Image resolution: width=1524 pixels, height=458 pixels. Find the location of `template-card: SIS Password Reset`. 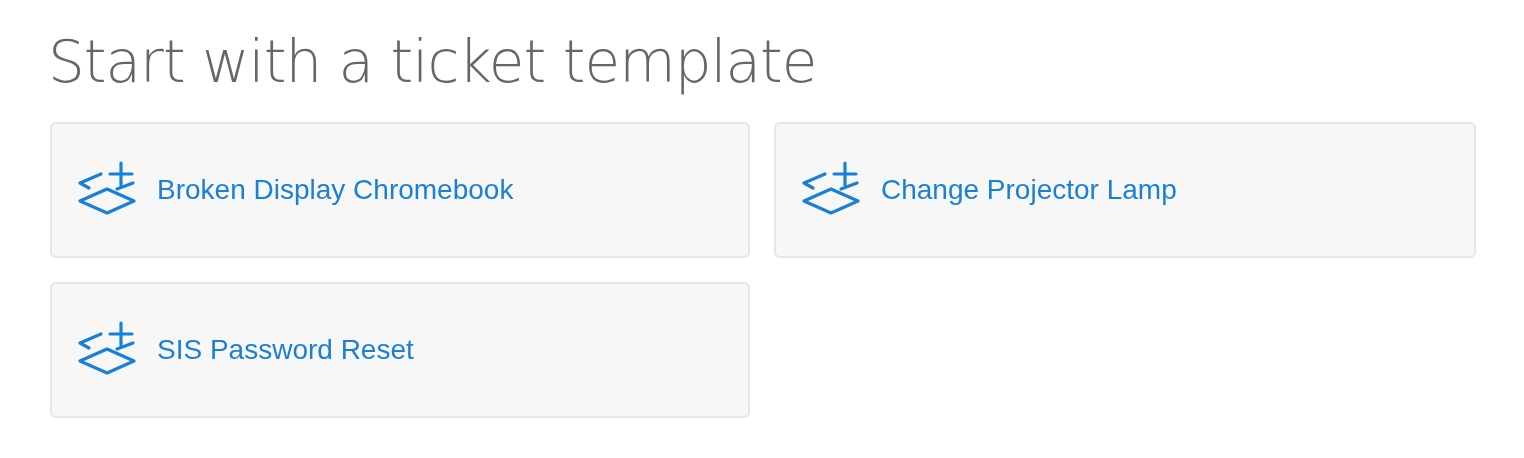

template-card: SIS Password Reset is located at coordinates (400, 350).